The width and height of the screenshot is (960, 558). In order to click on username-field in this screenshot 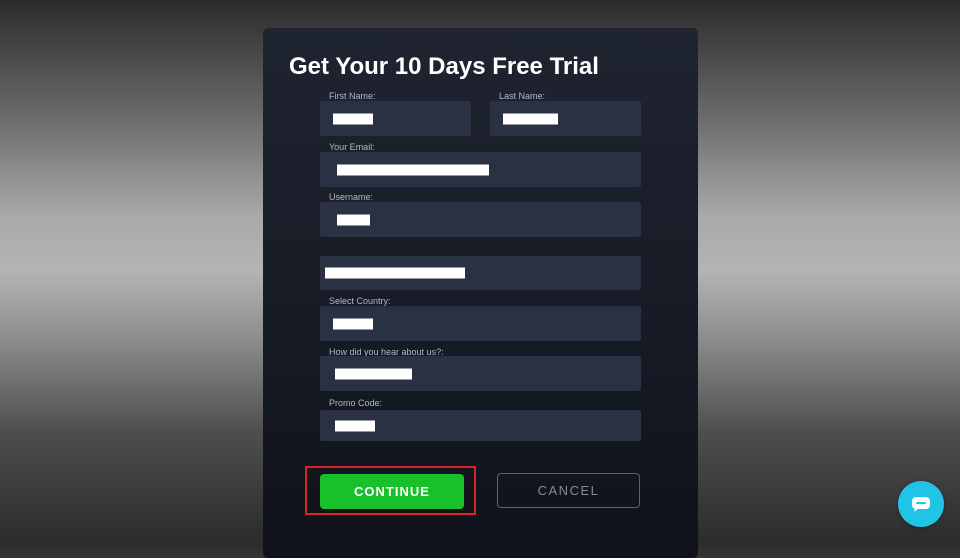, I will do `click(480, 219)`.